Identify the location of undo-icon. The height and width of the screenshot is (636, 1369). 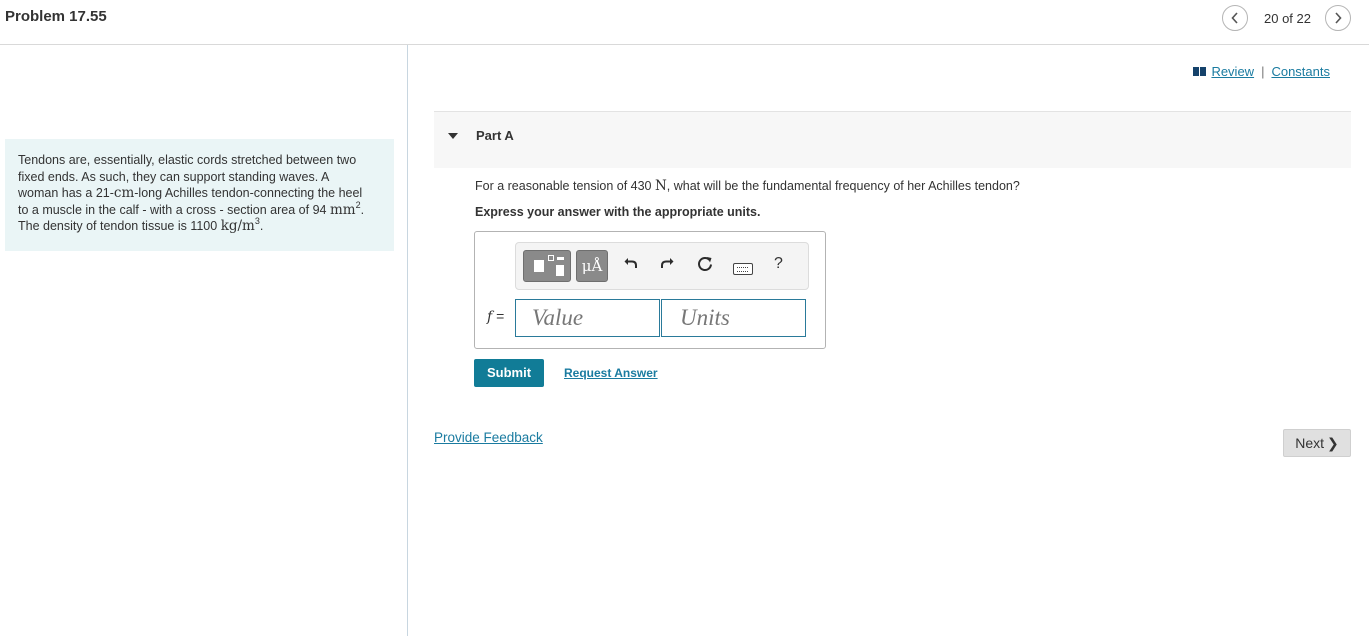
(631, 266).